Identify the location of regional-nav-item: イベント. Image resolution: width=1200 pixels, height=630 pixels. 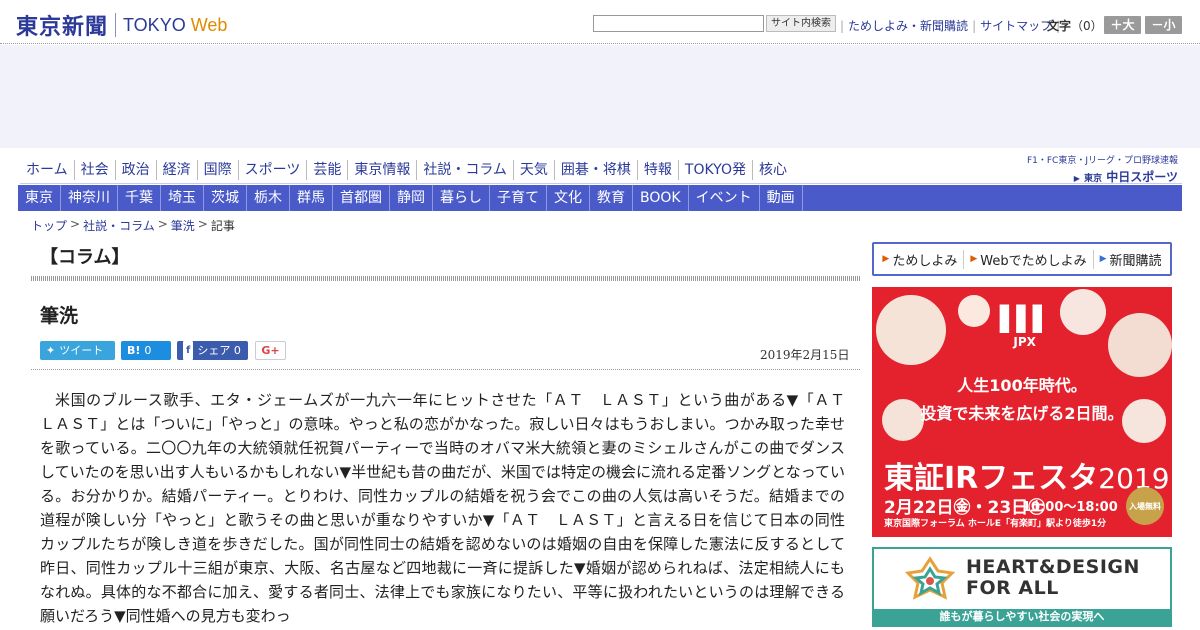
(724, 198).